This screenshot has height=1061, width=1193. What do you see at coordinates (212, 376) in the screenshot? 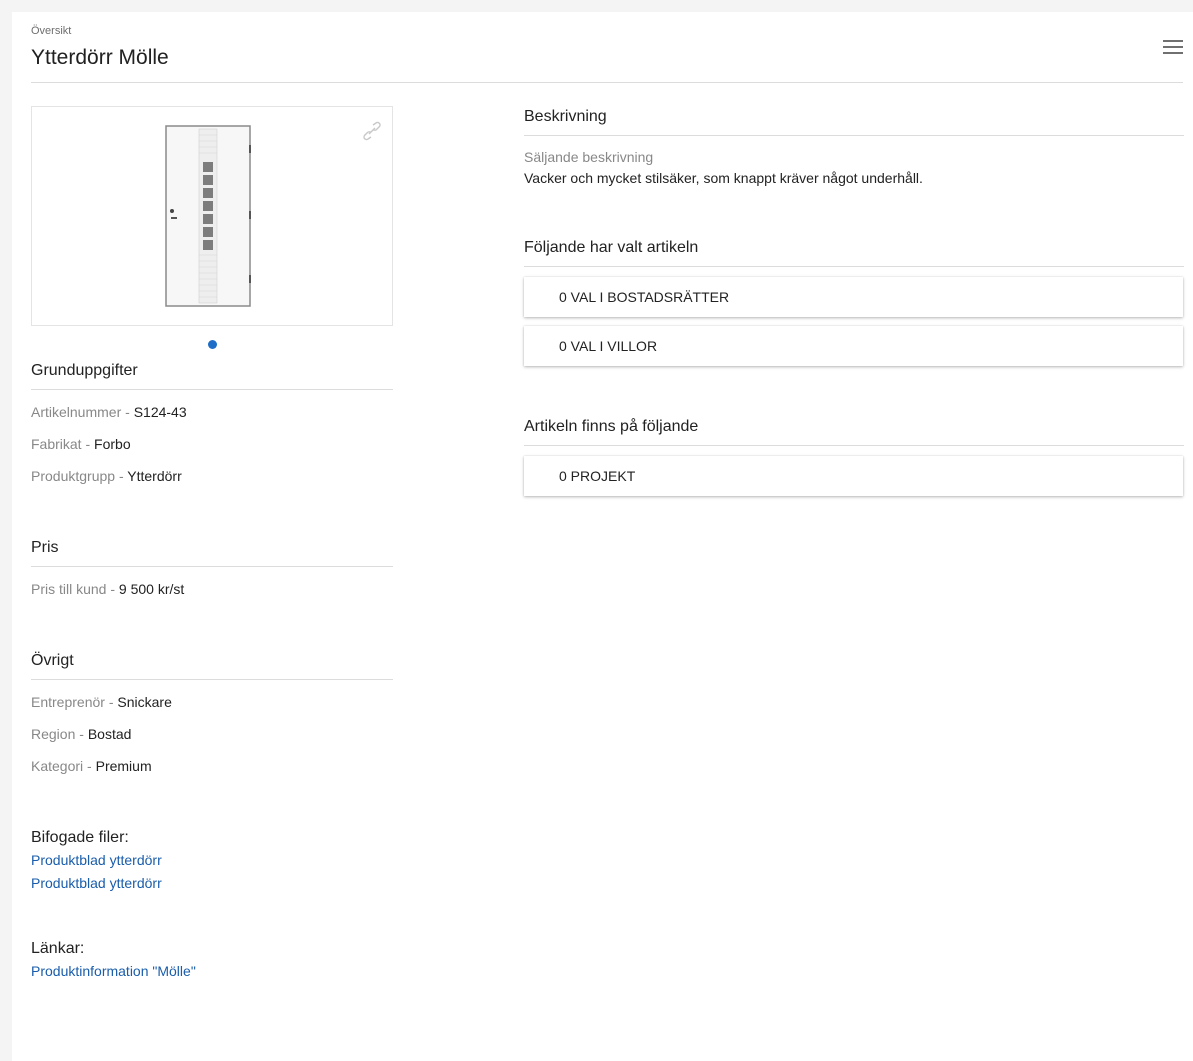
I see `section-title: Grunduppgifter` at bounding box center [212, 376].